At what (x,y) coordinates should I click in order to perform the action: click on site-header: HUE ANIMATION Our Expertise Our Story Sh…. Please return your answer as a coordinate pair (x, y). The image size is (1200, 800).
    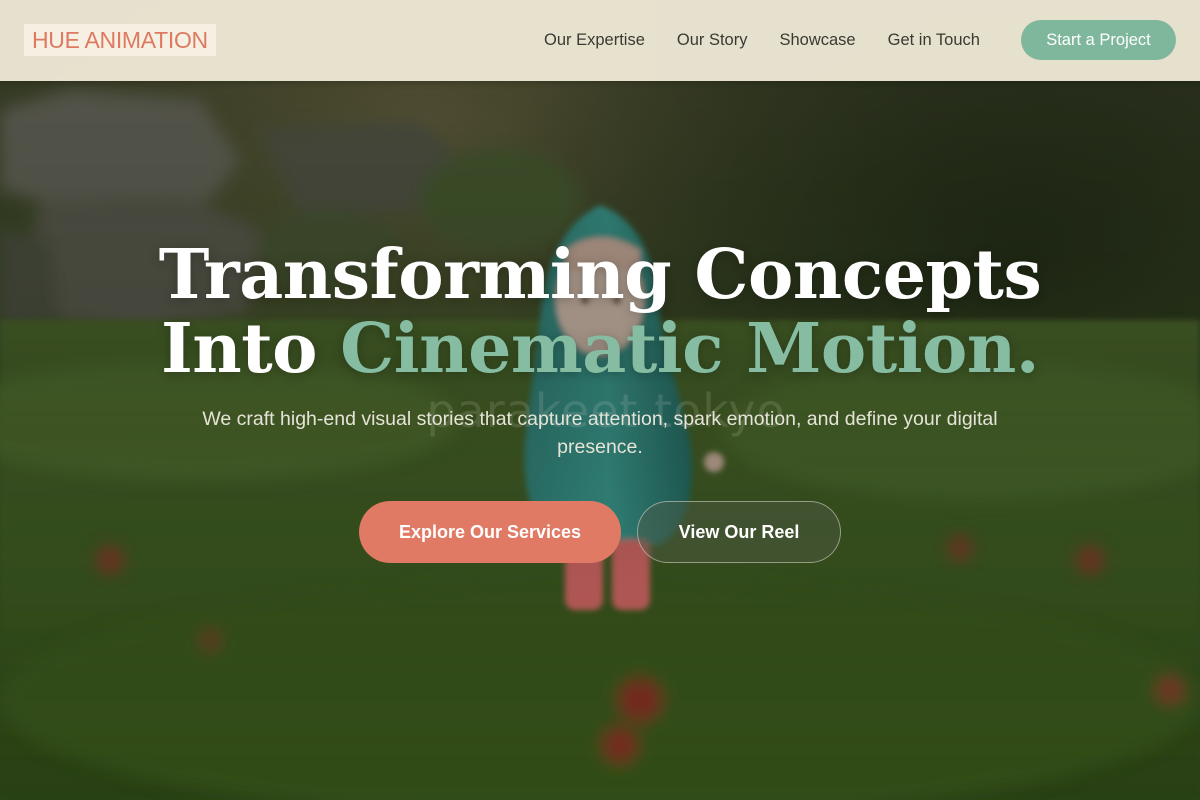
    Looking at the image, I should click on (600, 40).